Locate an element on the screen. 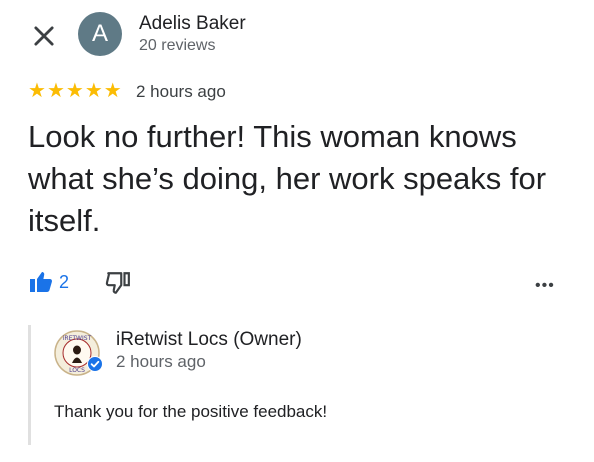 The width and height of the screenshot is (594, 462). thumbs-up-icon is located at coordinates (41, 282).